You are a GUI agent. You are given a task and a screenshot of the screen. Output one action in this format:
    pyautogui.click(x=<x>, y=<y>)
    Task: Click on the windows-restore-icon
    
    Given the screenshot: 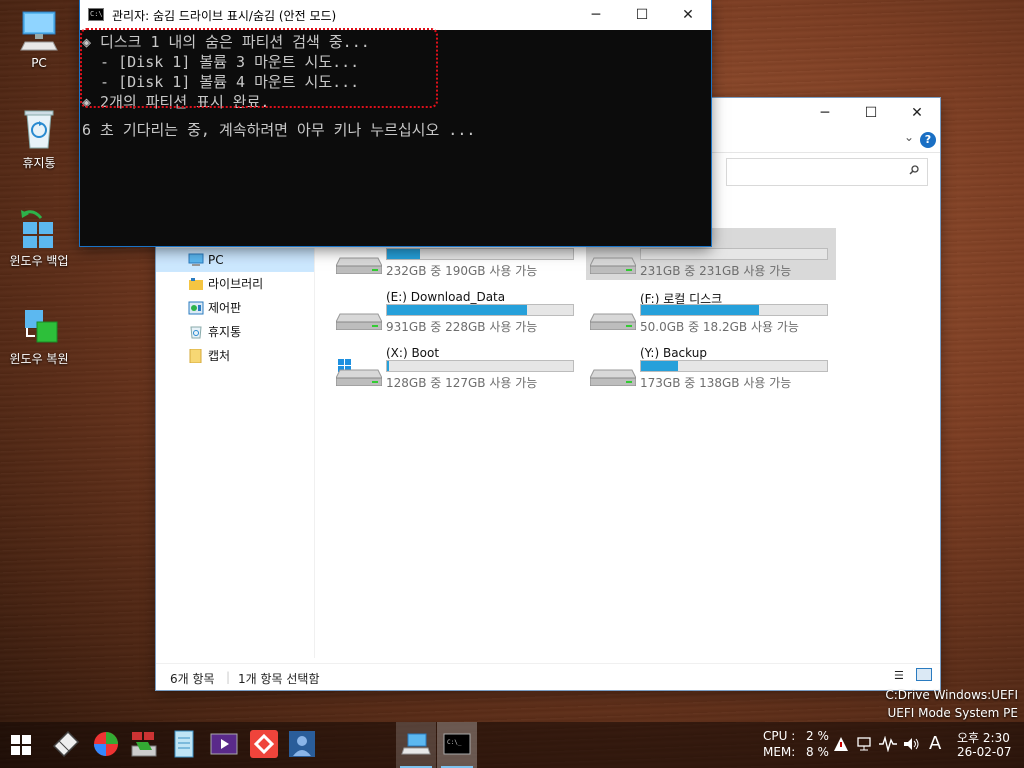 What is the action you would take?
    pyautogui.click(x=39, y=325)
    